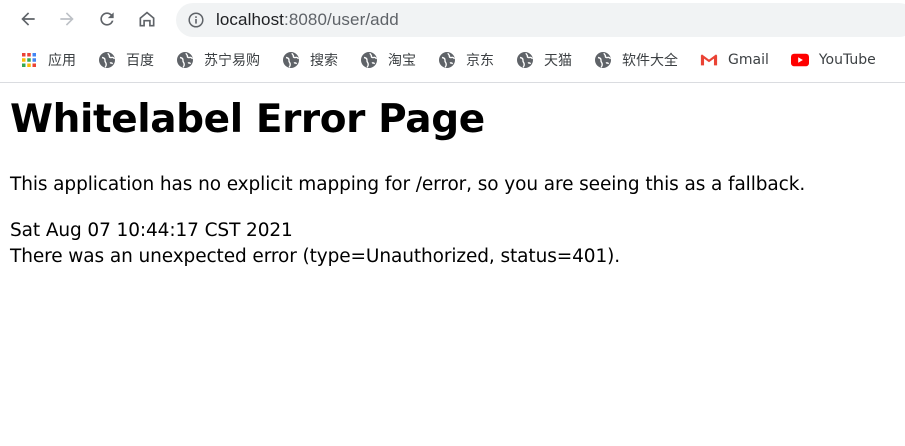 The image size is (905, 446). Describe the element at coordinates (847, 60) in the screenshot. I see `bookmark-label: YouTube` at that location.